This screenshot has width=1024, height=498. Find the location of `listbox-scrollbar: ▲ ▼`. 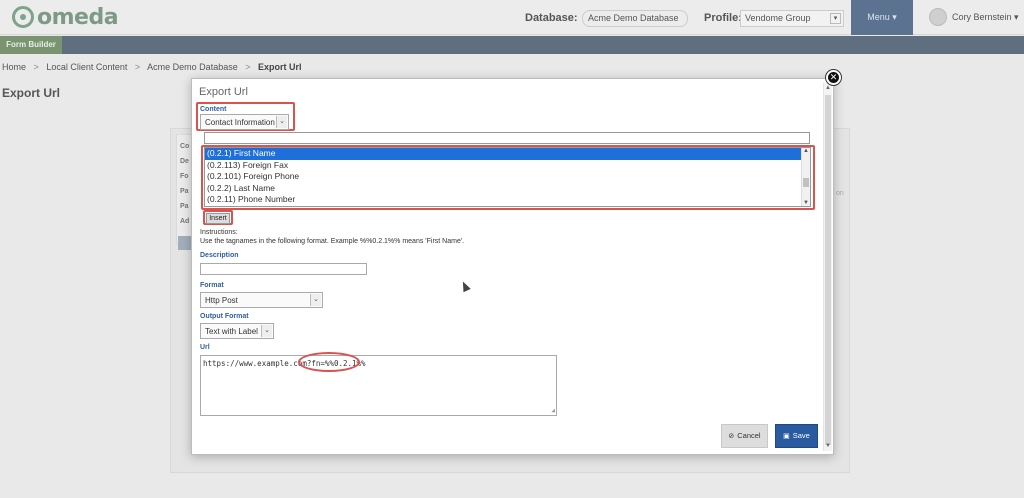

listbox-scrollbar: ▲ ▼ is located at coordinates (805, 177).